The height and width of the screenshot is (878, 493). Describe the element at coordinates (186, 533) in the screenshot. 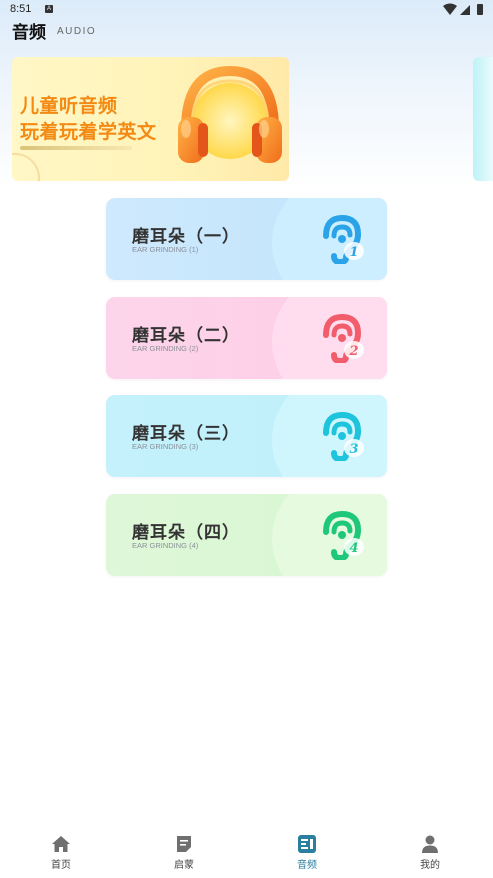

I see `card-title: 磨耳朵（四）` at that location.